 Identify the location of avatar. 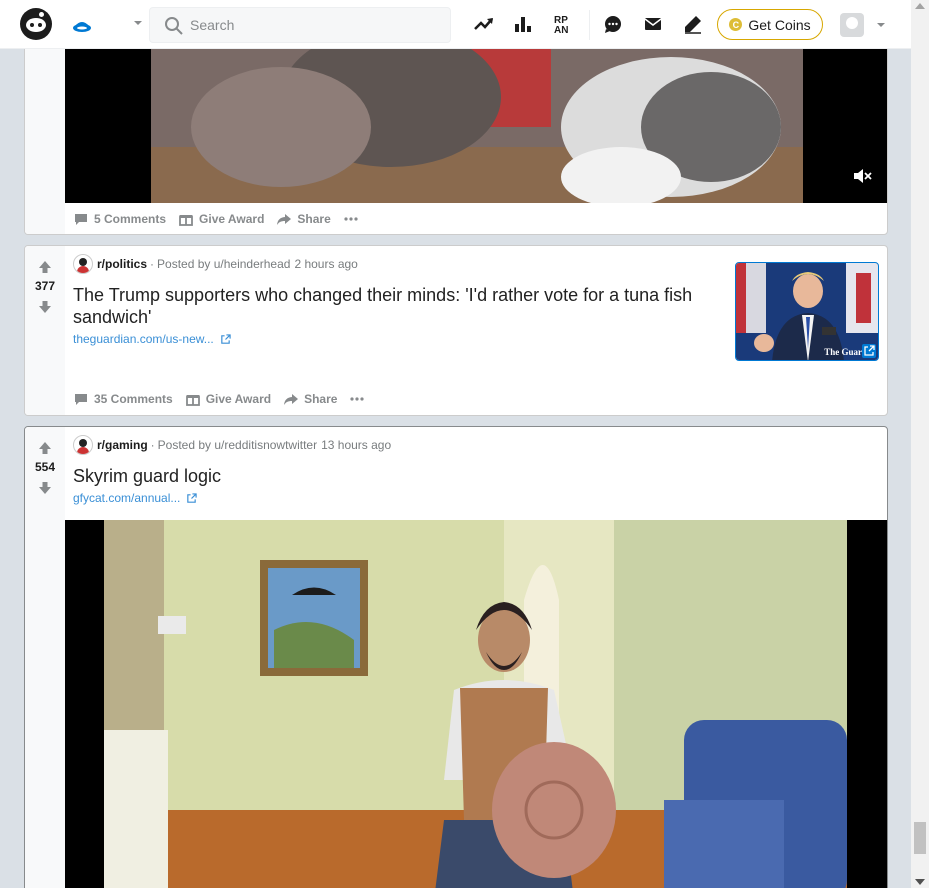
(852, 25).